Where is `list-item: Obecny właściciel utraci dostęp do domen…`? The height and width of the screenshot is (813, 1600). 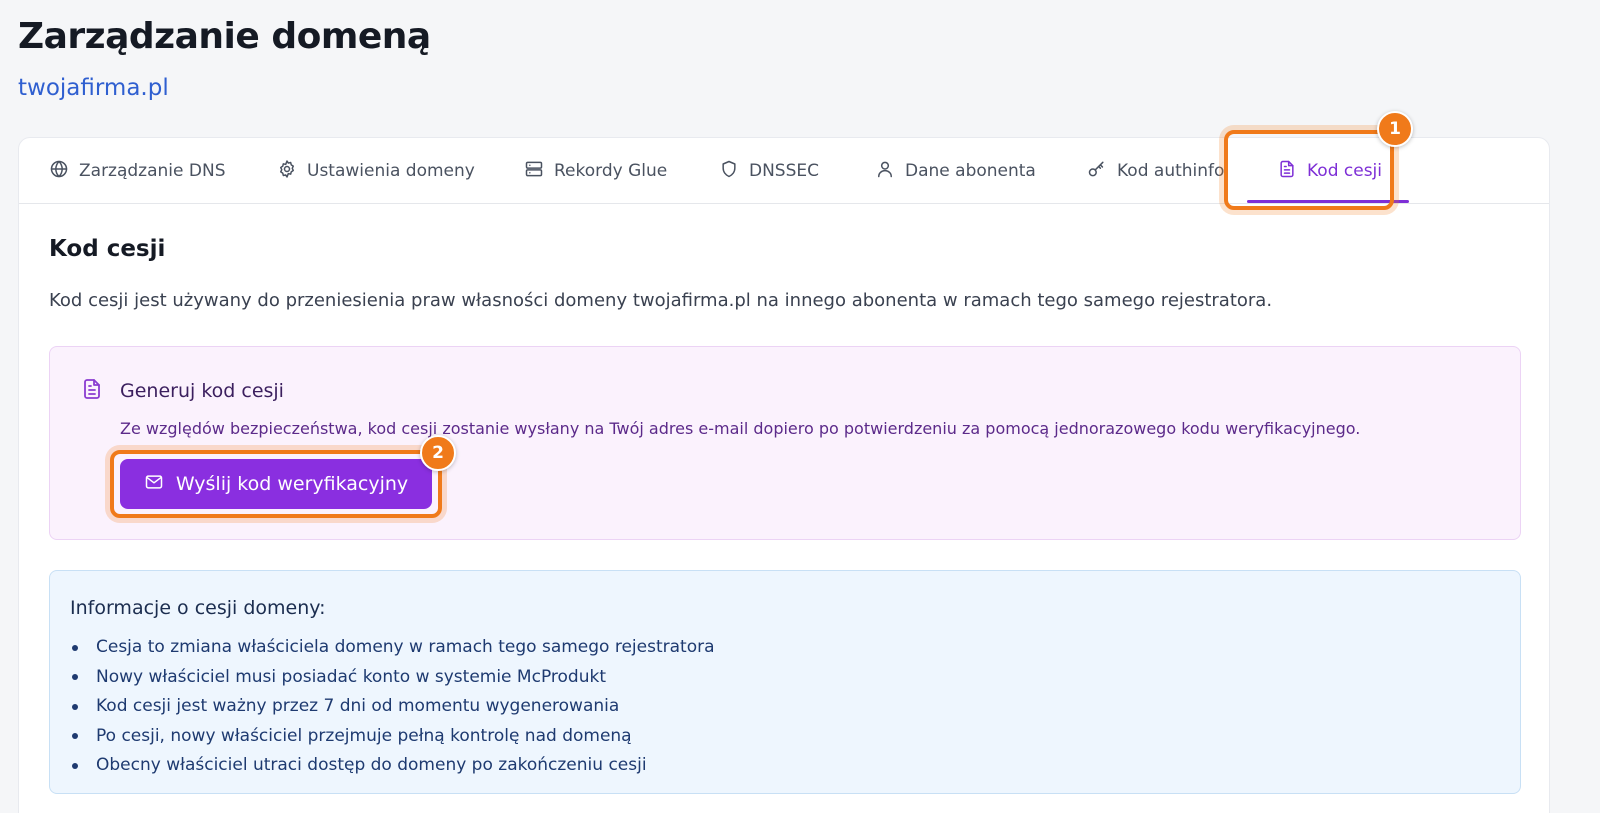
list-item: Obecny właściciel utraci dostęp do domen… is located at coordinates (392, 766).